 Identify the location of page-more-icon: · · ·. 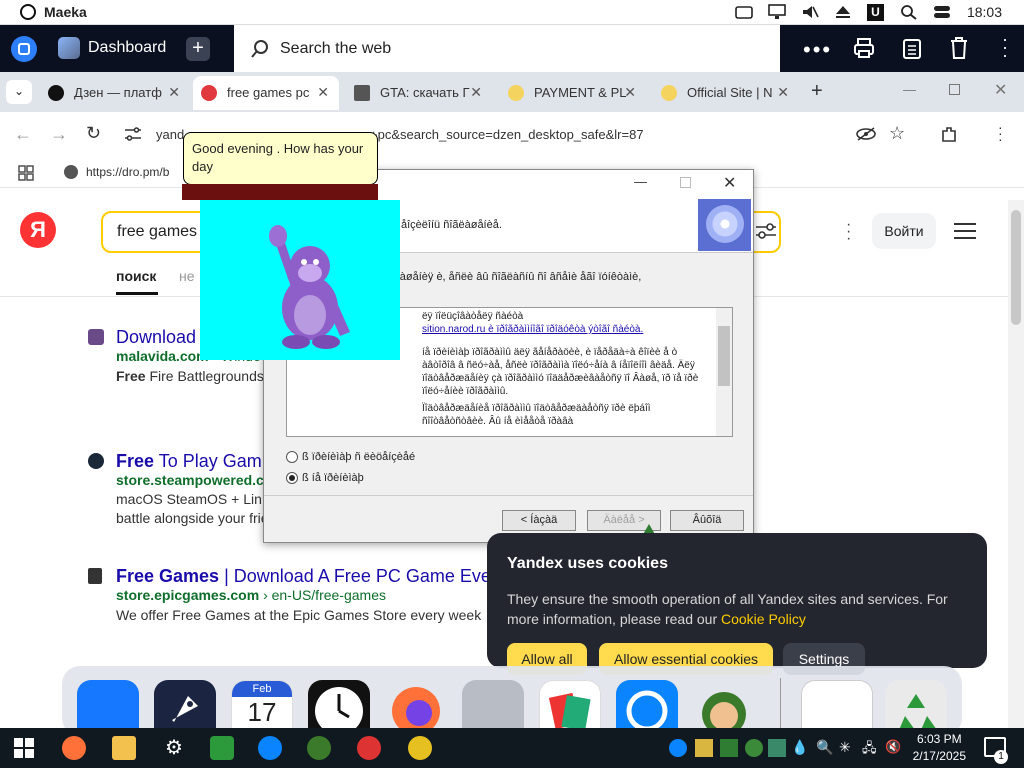
(848, 232).